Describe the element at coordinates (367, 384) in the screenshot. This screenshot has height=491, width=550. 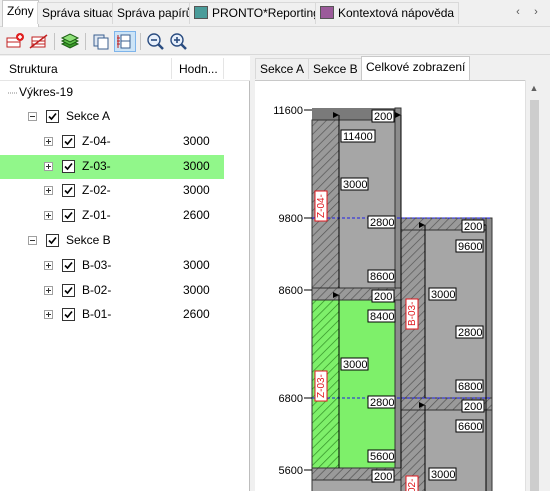
I see `zone-z03` at that location.